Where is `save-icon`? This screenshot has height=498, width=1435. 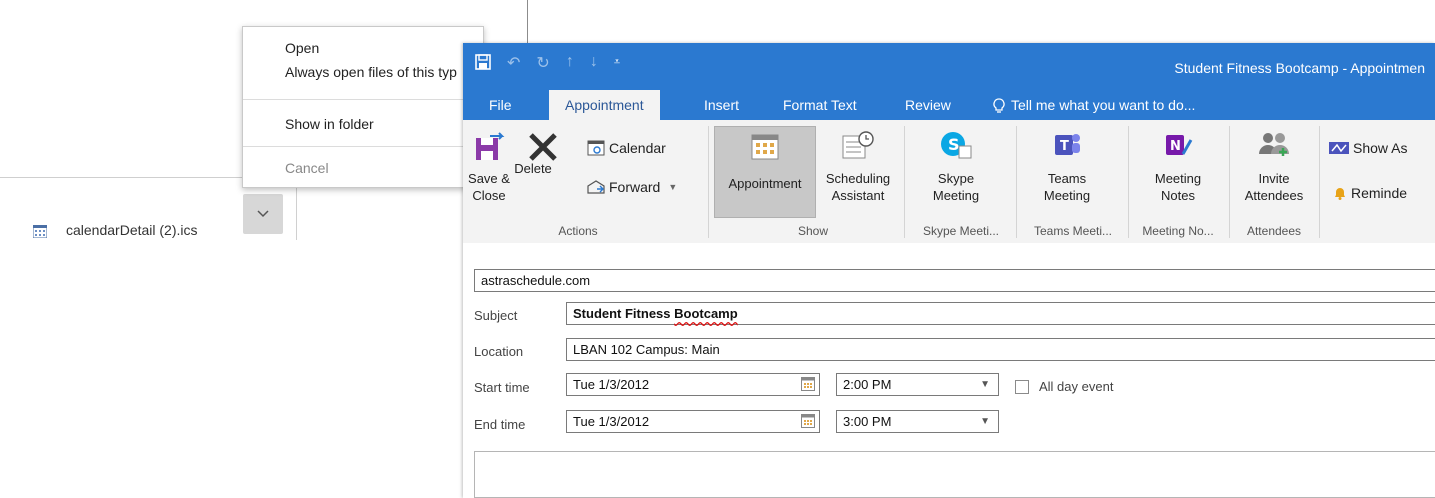
save-icon is located at coordinates (483, 62).